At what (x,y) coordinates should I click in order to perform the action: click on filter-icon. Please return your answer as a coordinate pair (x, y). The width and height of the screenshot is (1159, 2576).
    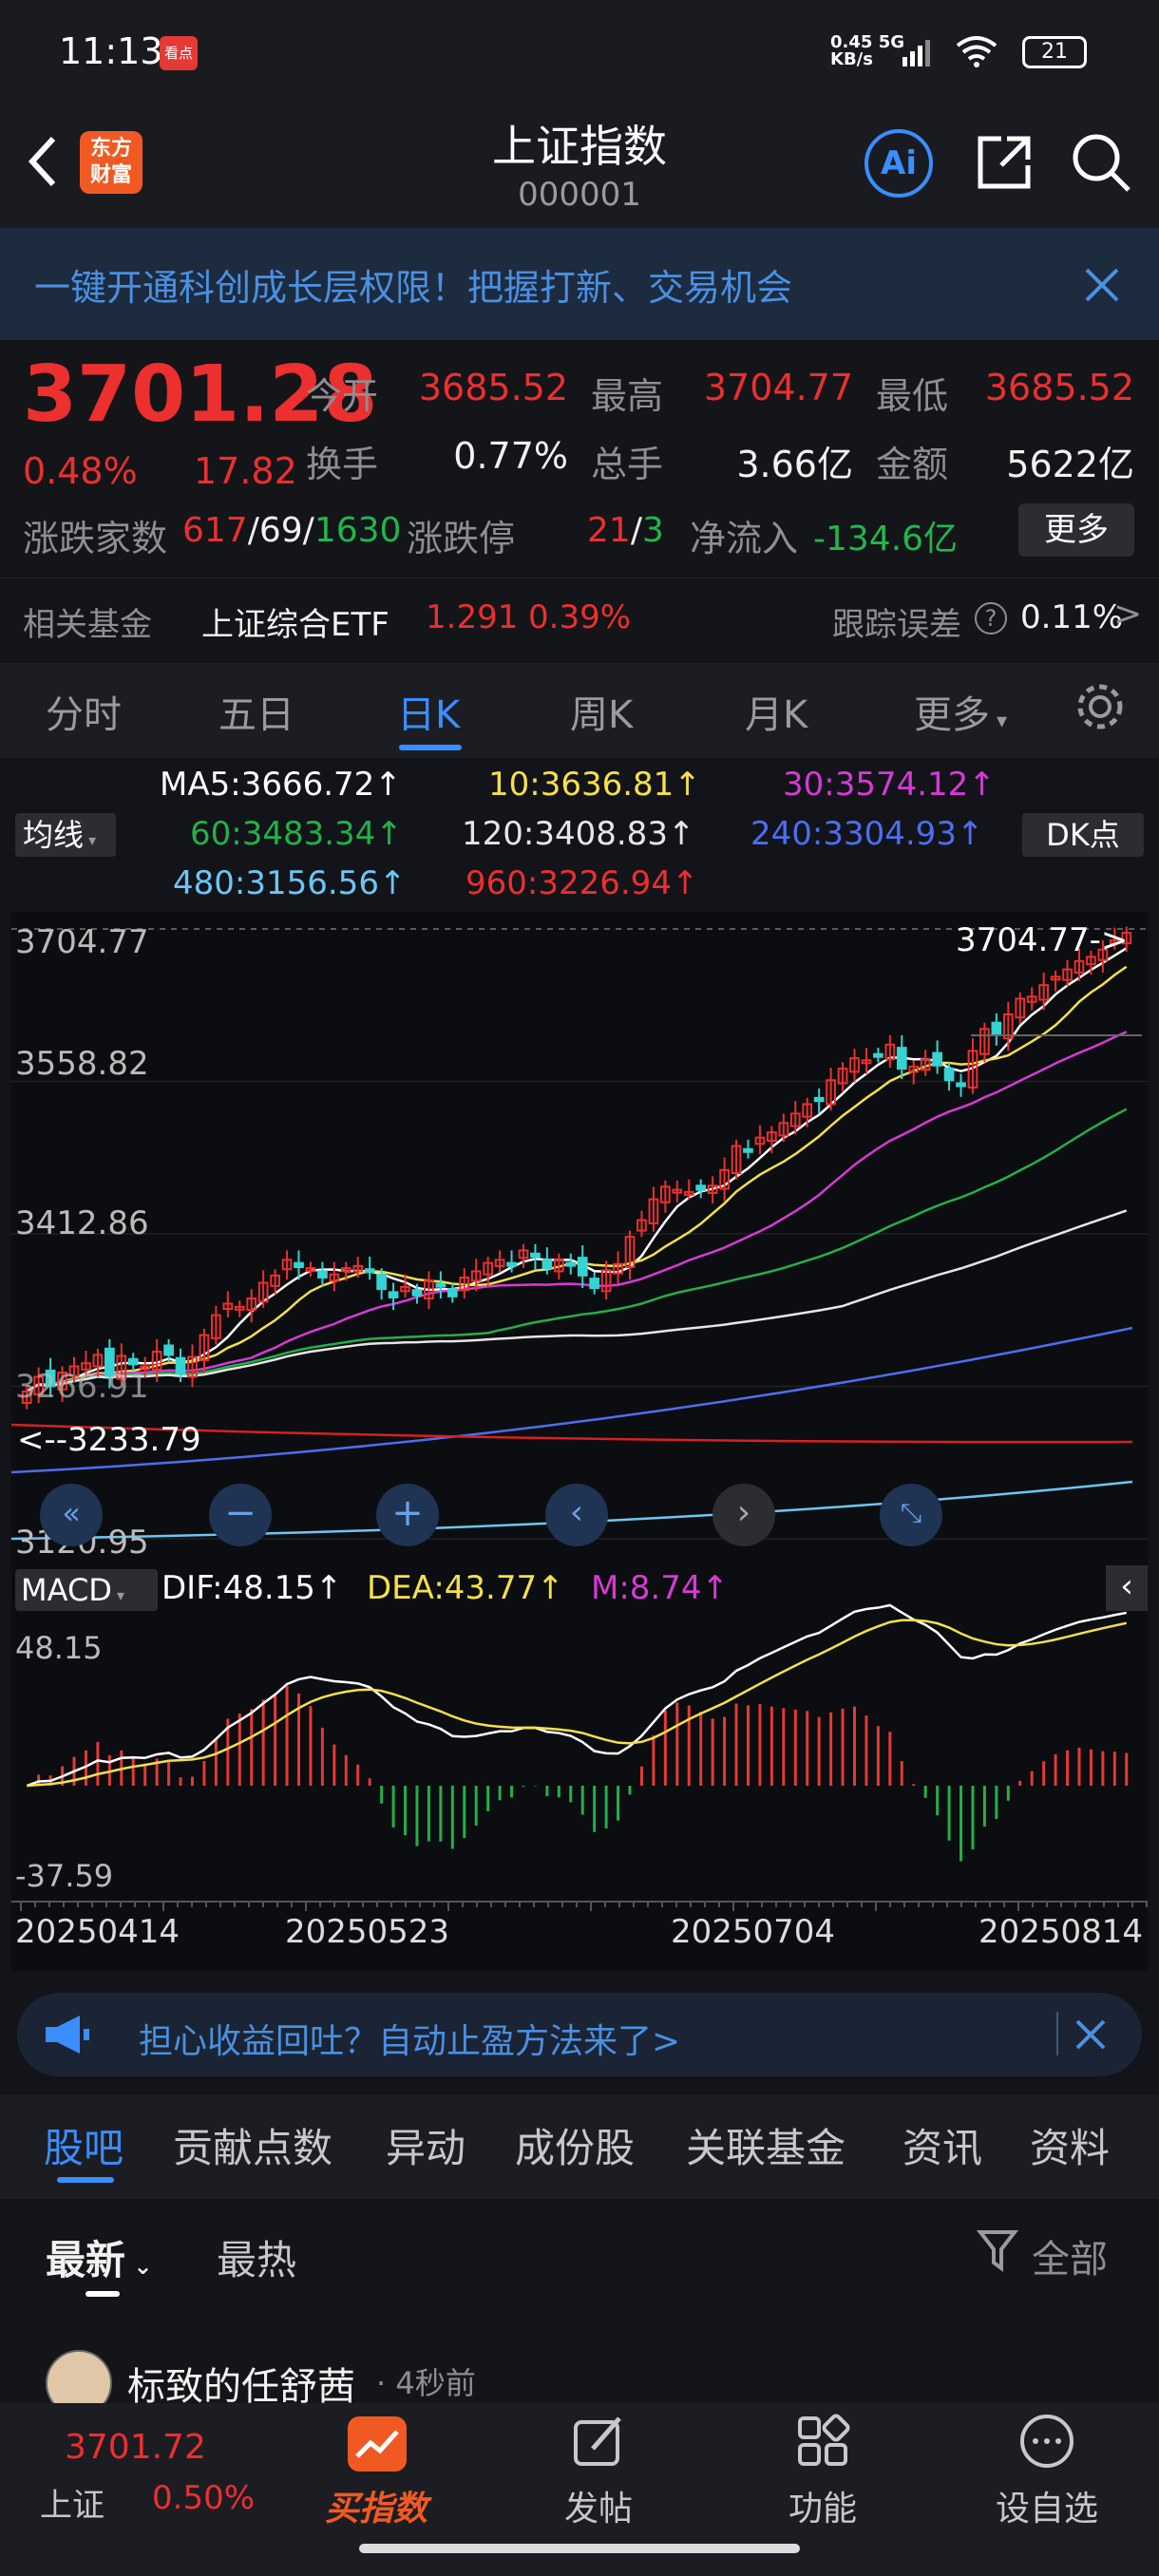
    Looking at the image, I should click on (999, 2252).